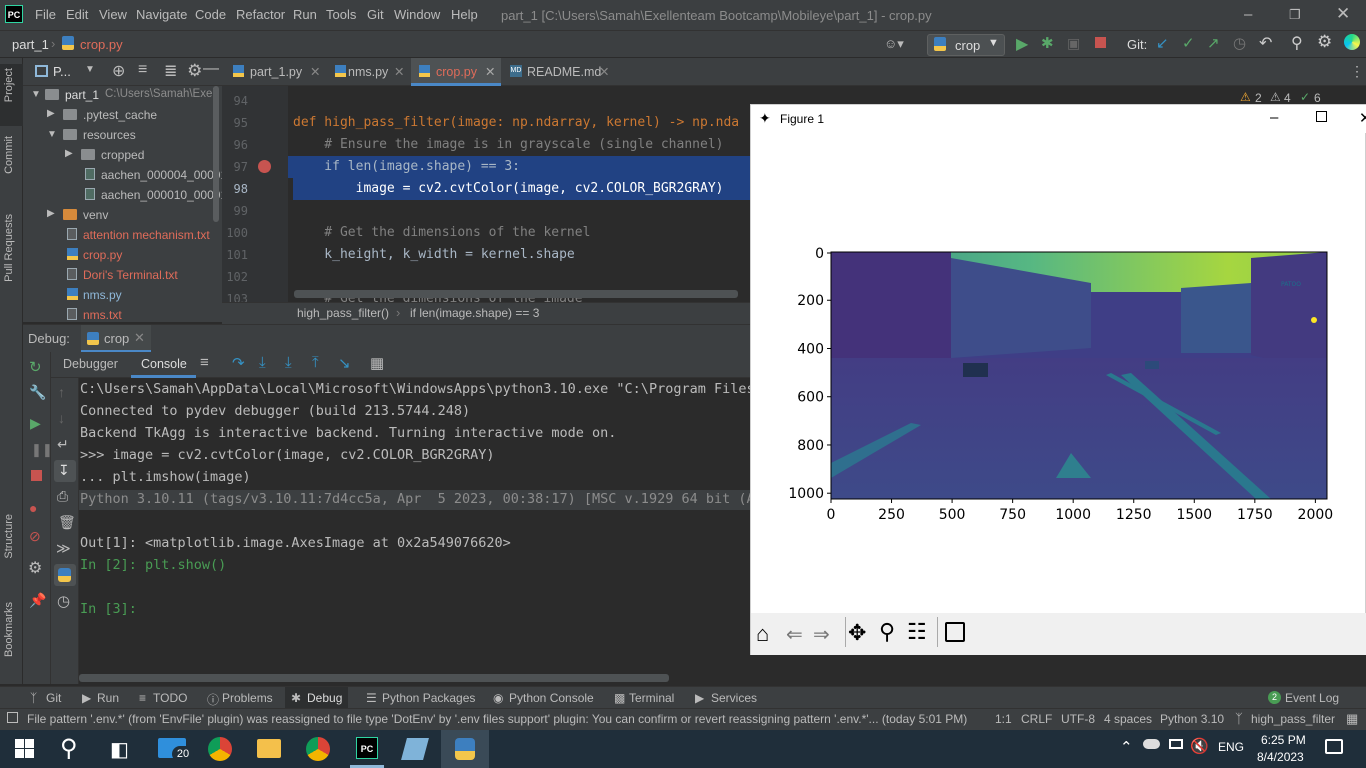 This screenshot has height=768, width=1366. Describe the element at coordinates (1274, 117) in the screenshot. I see `minimize-icon: –` at that location.